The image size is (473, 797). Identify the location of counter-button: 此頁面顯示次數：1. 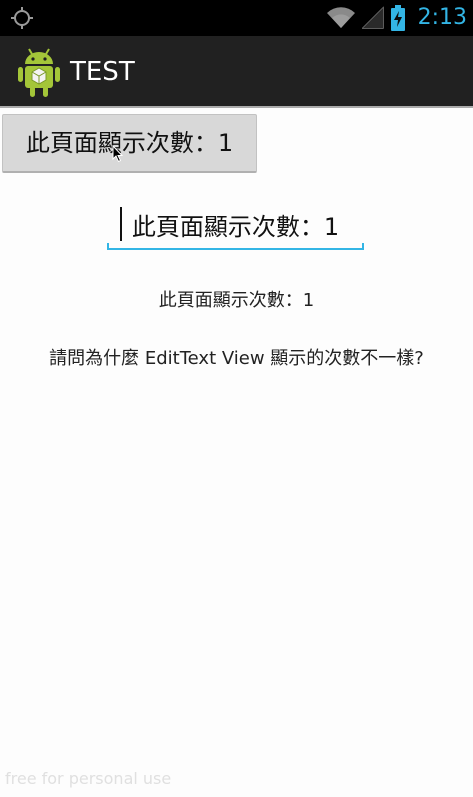
(129, 143).